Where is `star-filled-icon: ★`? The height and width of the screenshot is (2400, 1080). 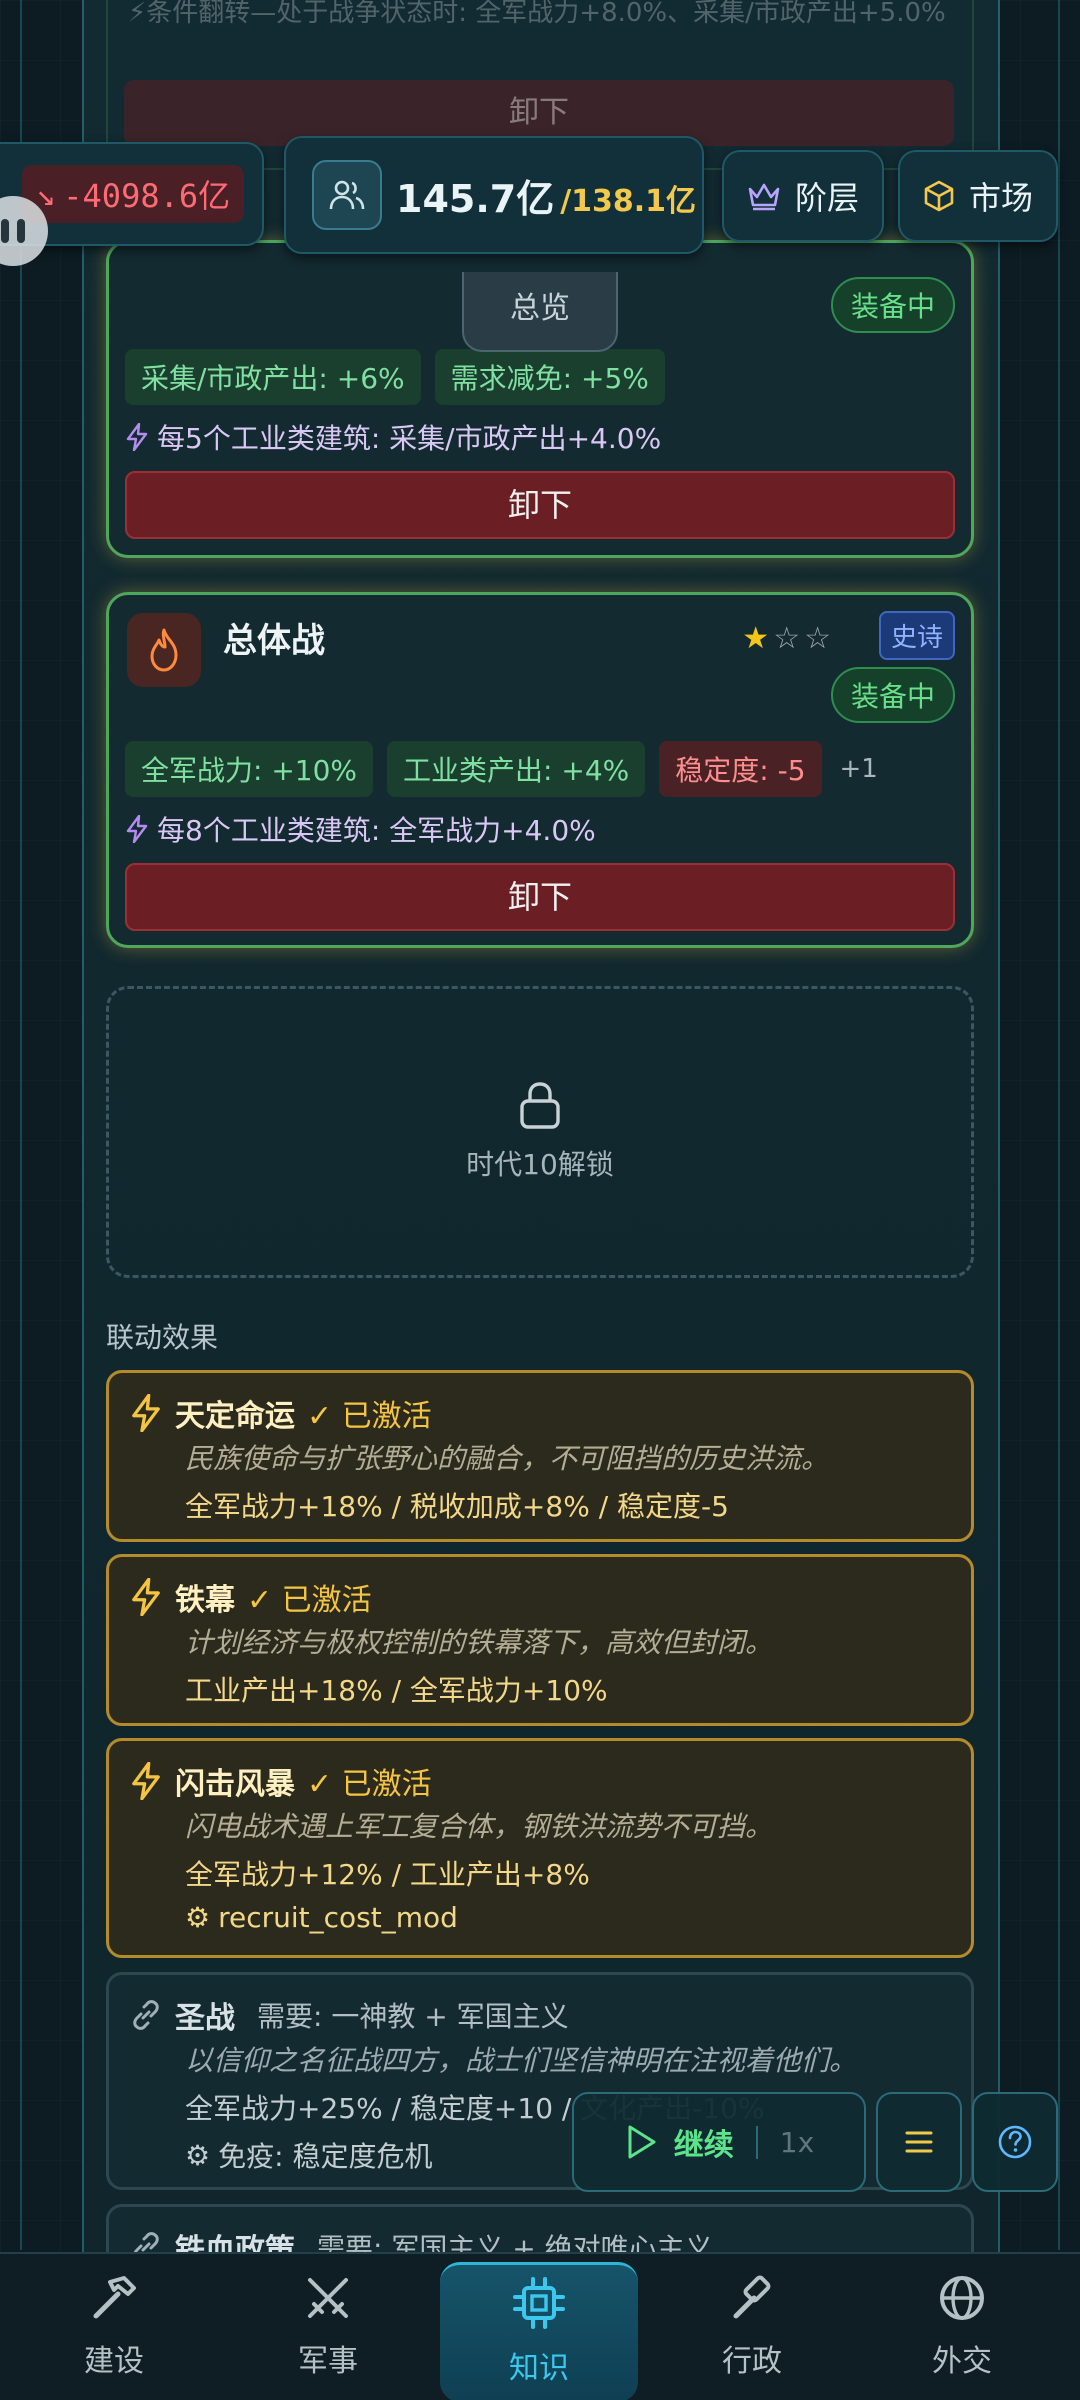 star-filled-icon: ★ is located at coordinates (756, 638).